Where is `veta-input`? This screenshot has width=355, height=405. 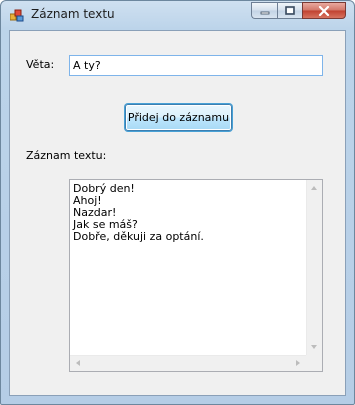 veta-input is located at coordinates (196, 65).